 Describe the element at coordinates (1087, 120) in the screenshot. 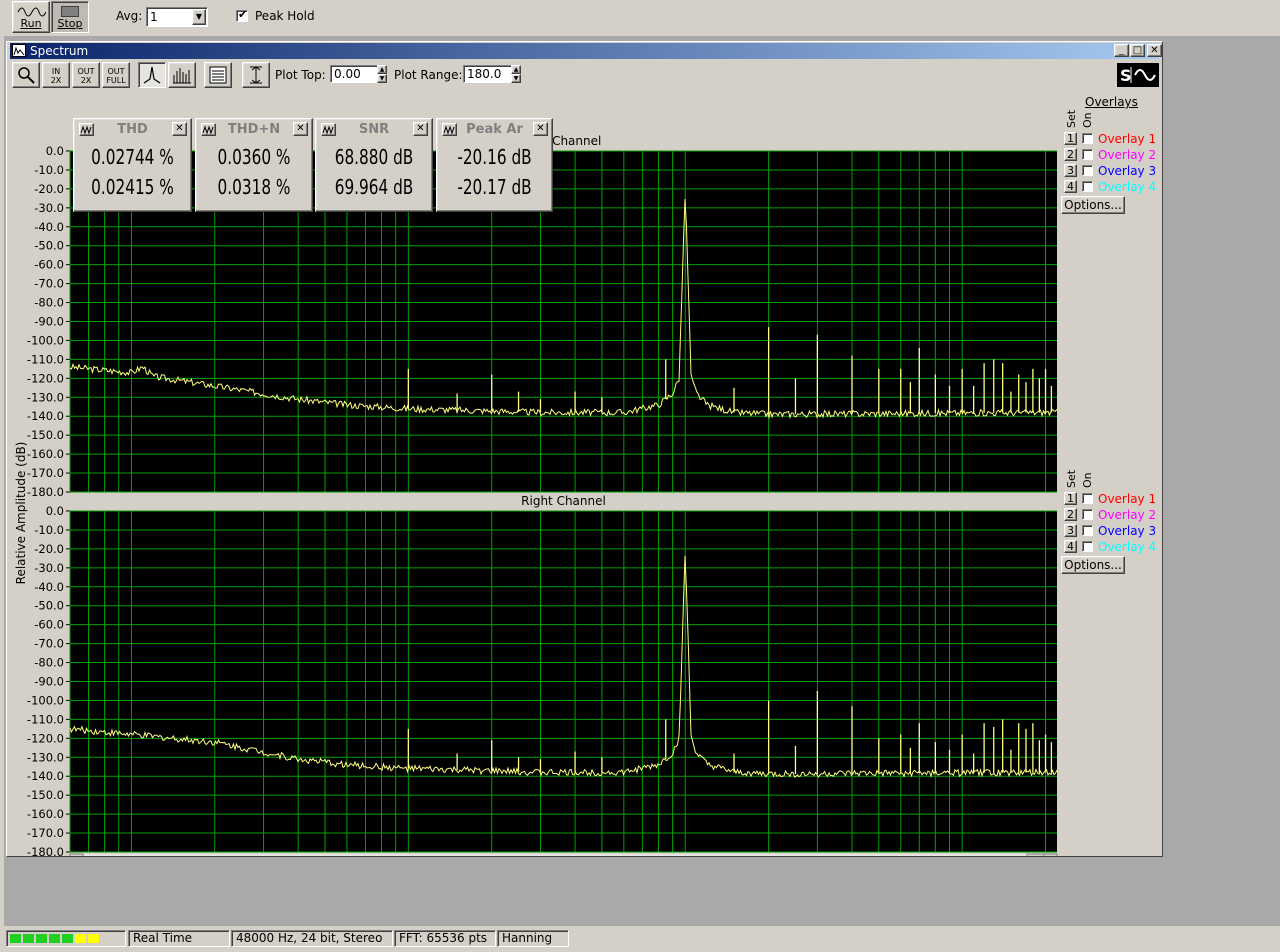

I see `on-column-label: On` at that location.